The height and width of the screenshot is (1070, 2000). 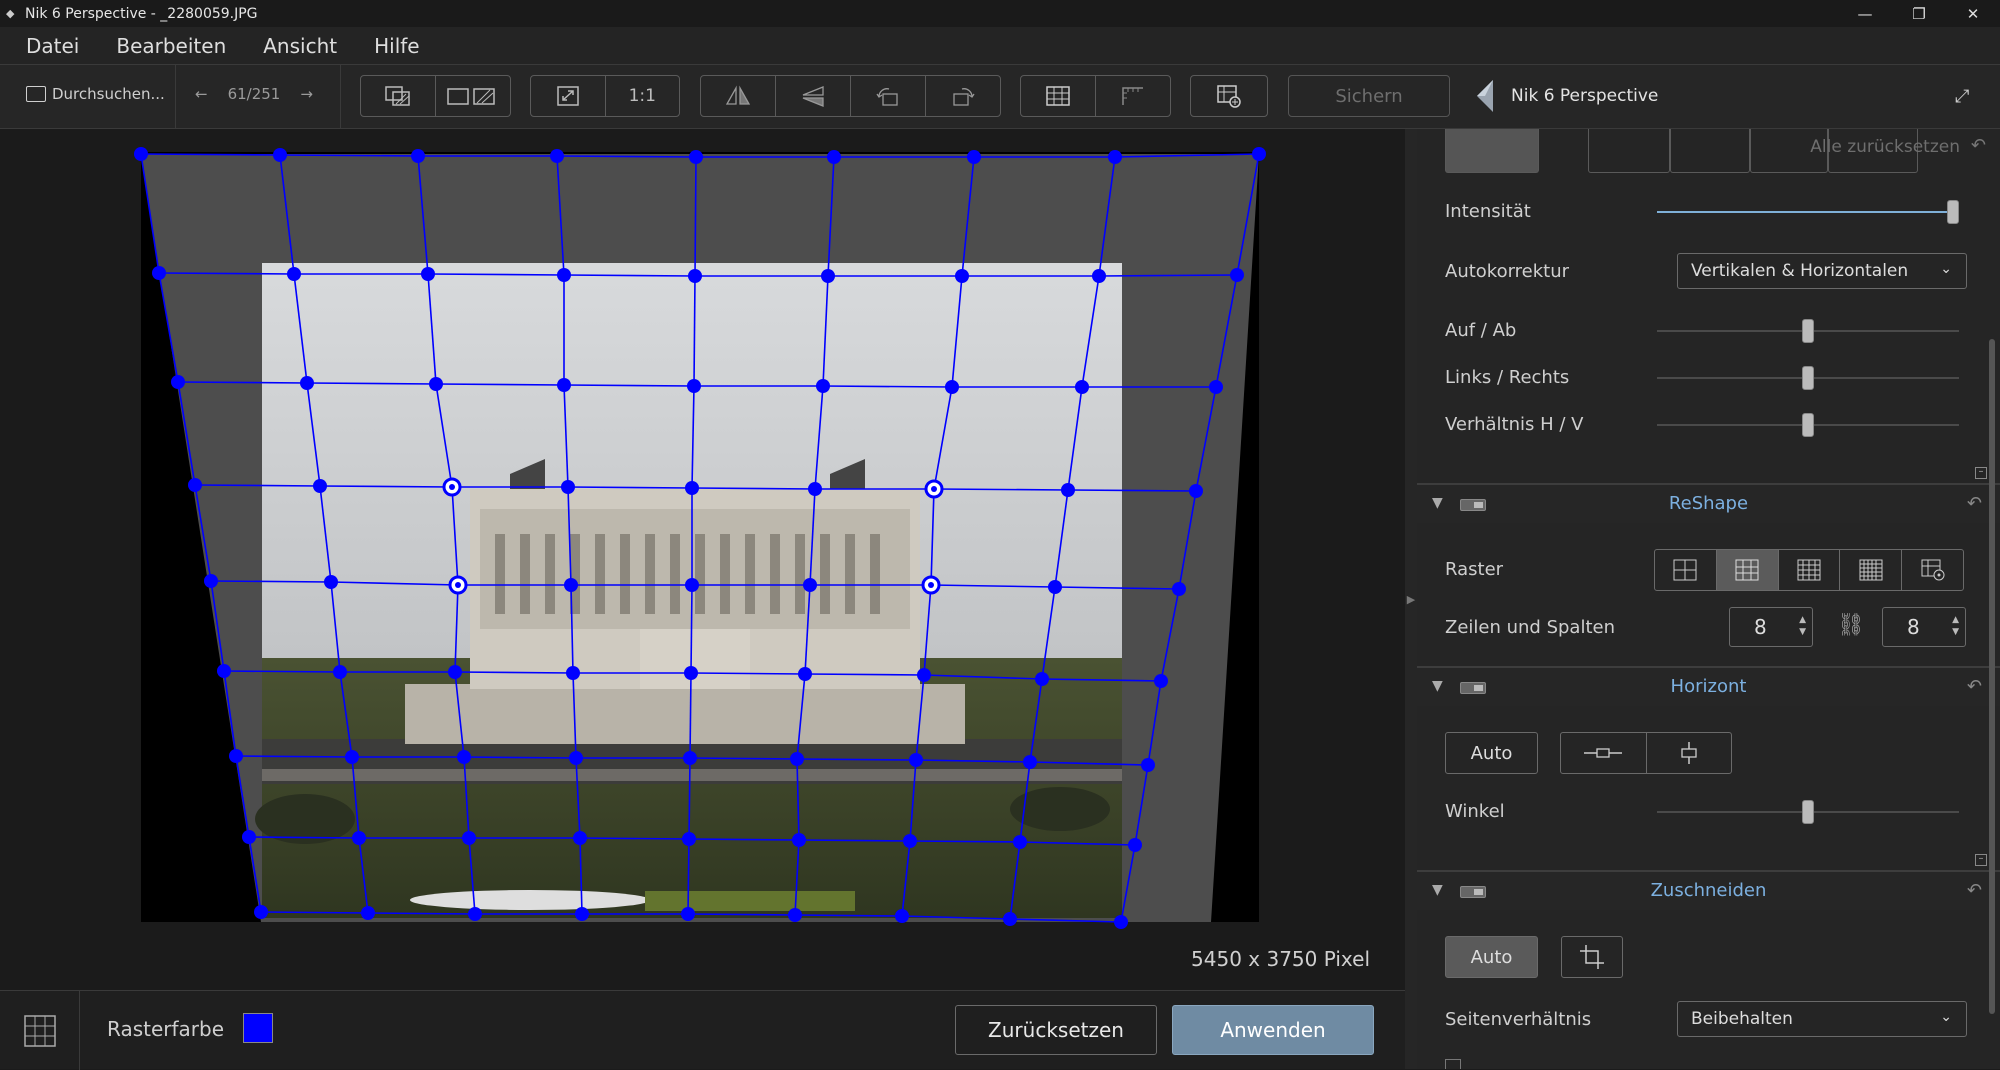 I want to click on updown-slider, so click(x=1808, y=331).